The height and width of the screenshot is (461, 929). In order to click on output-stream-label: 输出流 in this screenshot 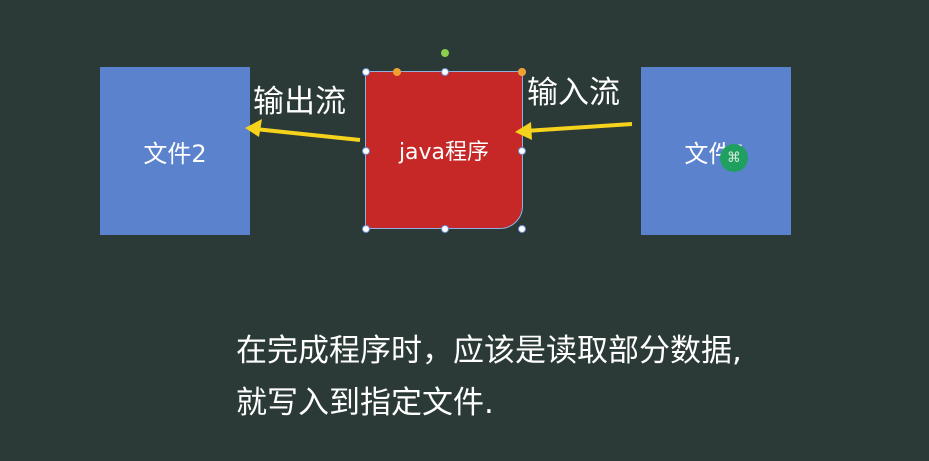, I will do `click(299, 102)`.